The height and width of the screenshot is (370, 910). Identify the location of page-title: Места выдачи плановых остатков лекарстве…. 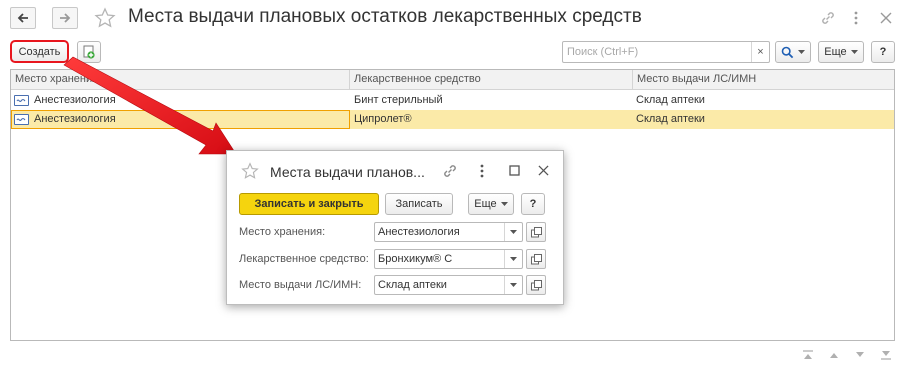
(385, 16).